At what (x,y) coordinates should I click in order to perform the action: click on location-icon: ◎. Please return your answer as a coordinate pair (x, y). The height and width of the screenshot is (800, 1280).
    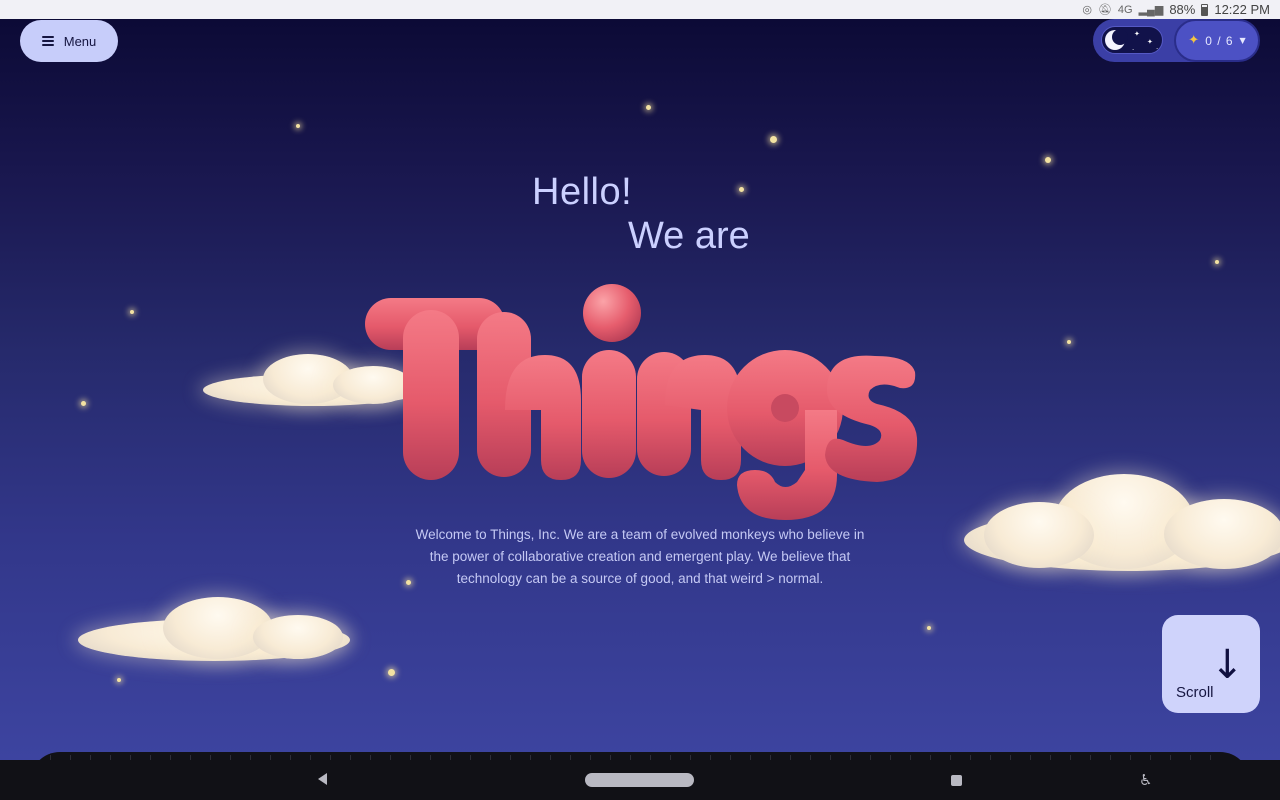
    Looking at the image, I should click on (1087, 10).